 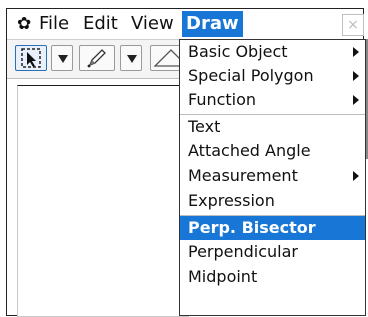 I want to click on menu-item-perp-bisector: Perp. Bisector, so click(x=272, y=227).